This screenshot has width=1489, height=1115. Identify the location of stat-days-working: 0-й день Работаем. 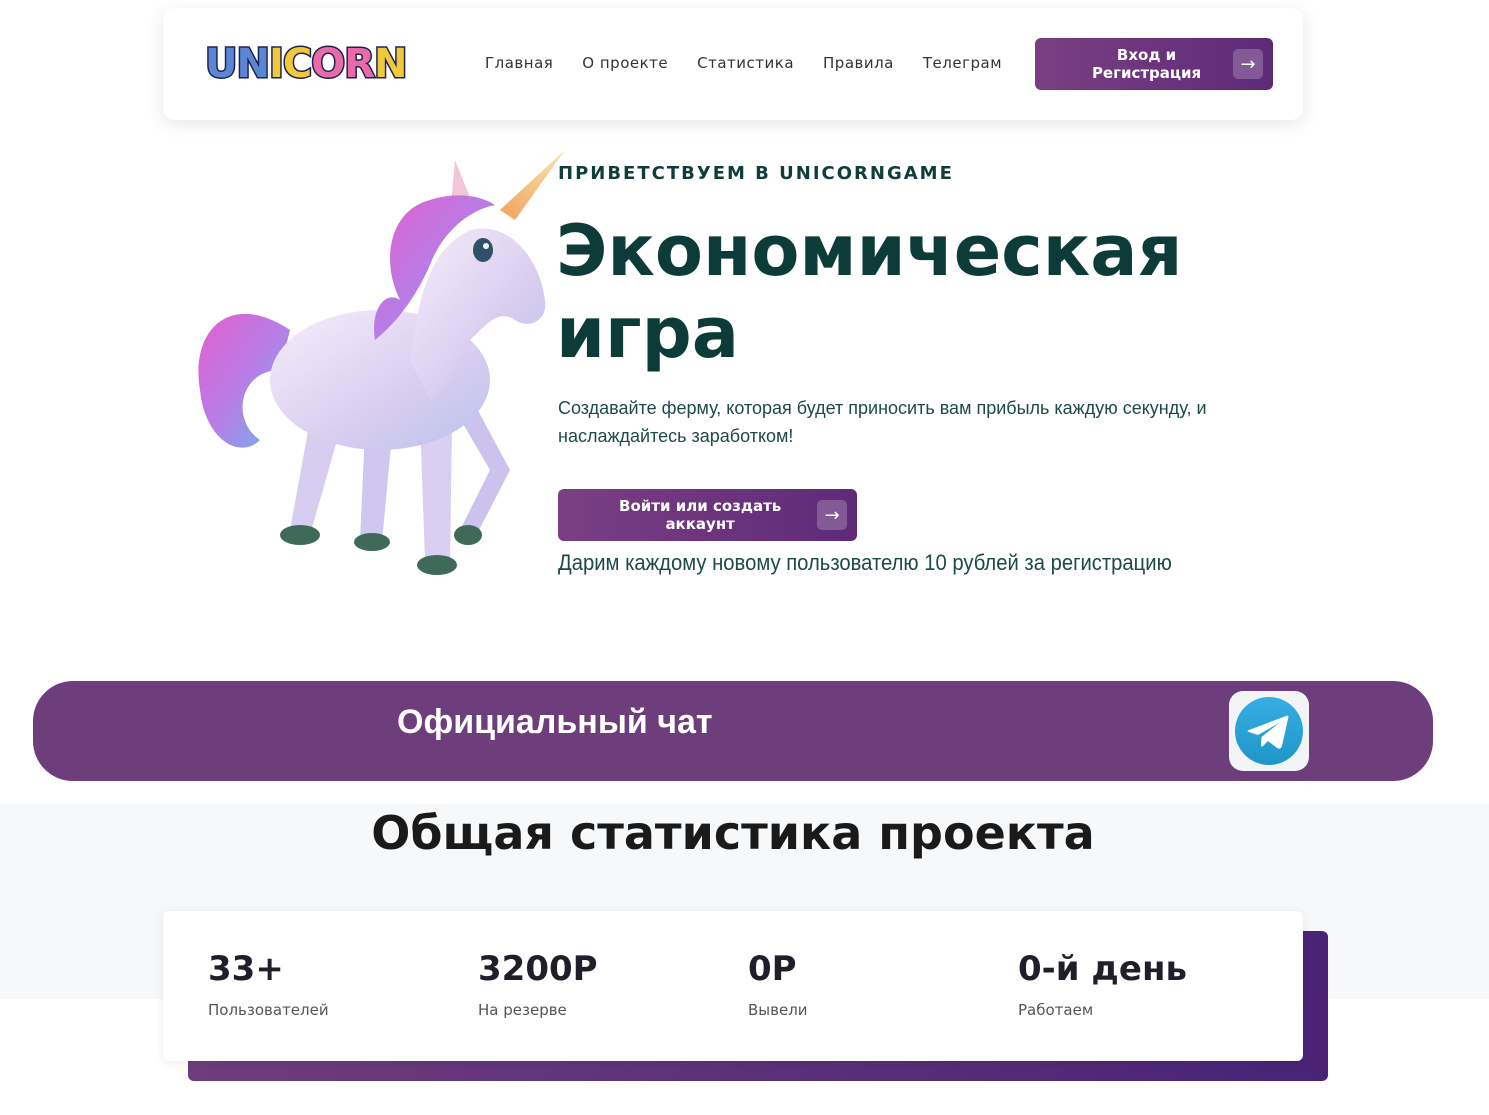
(1102, 983).